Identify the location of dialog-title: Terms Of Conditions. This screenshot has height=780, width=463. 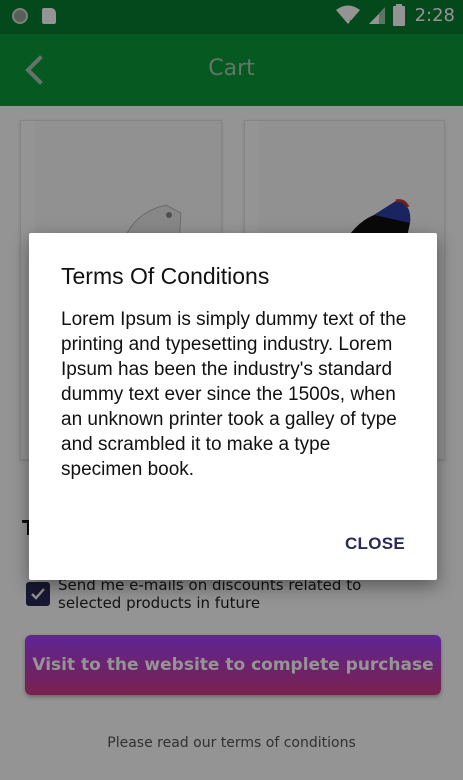
(165, 276).